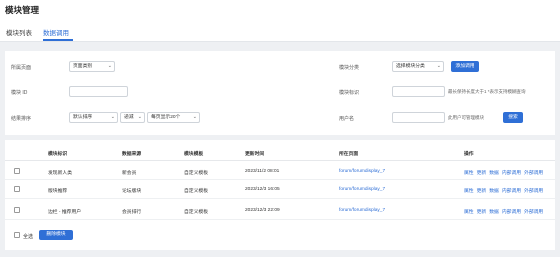 The height and width of the screenshot is (257, 560). Describe the element at coordinates (166, 117) in the screenshot. I see `per-page-select-value: 每页显示20个` at that location.